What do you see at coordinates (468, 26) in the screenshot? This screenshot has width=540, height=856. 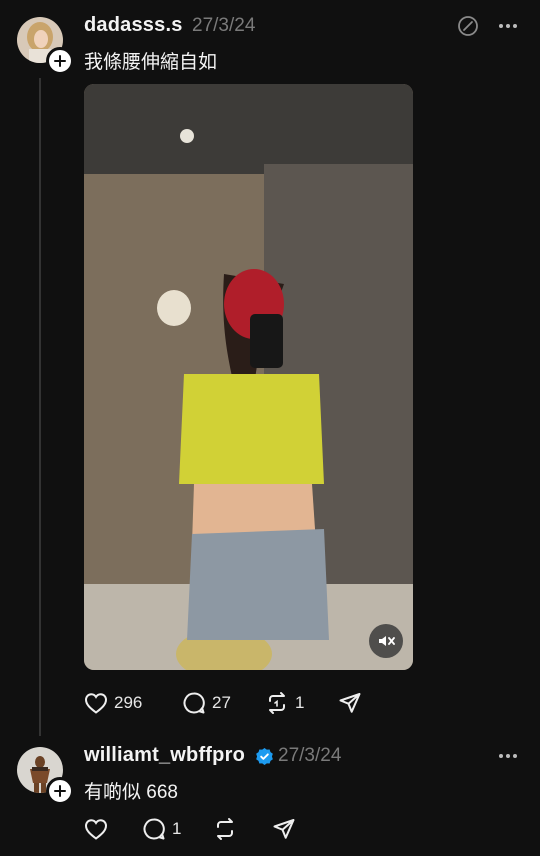 I see `circle-slash-icon` at bounding box center [468, 26].